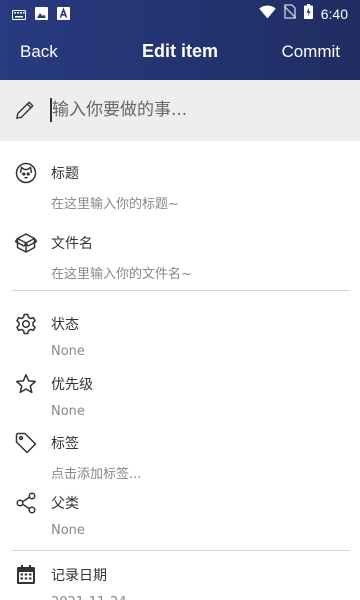  What do you see at coordinates (89, 597) in the screenshot?
I see `record-date-value: 2021-11-24` at bounding box center [89, 597].